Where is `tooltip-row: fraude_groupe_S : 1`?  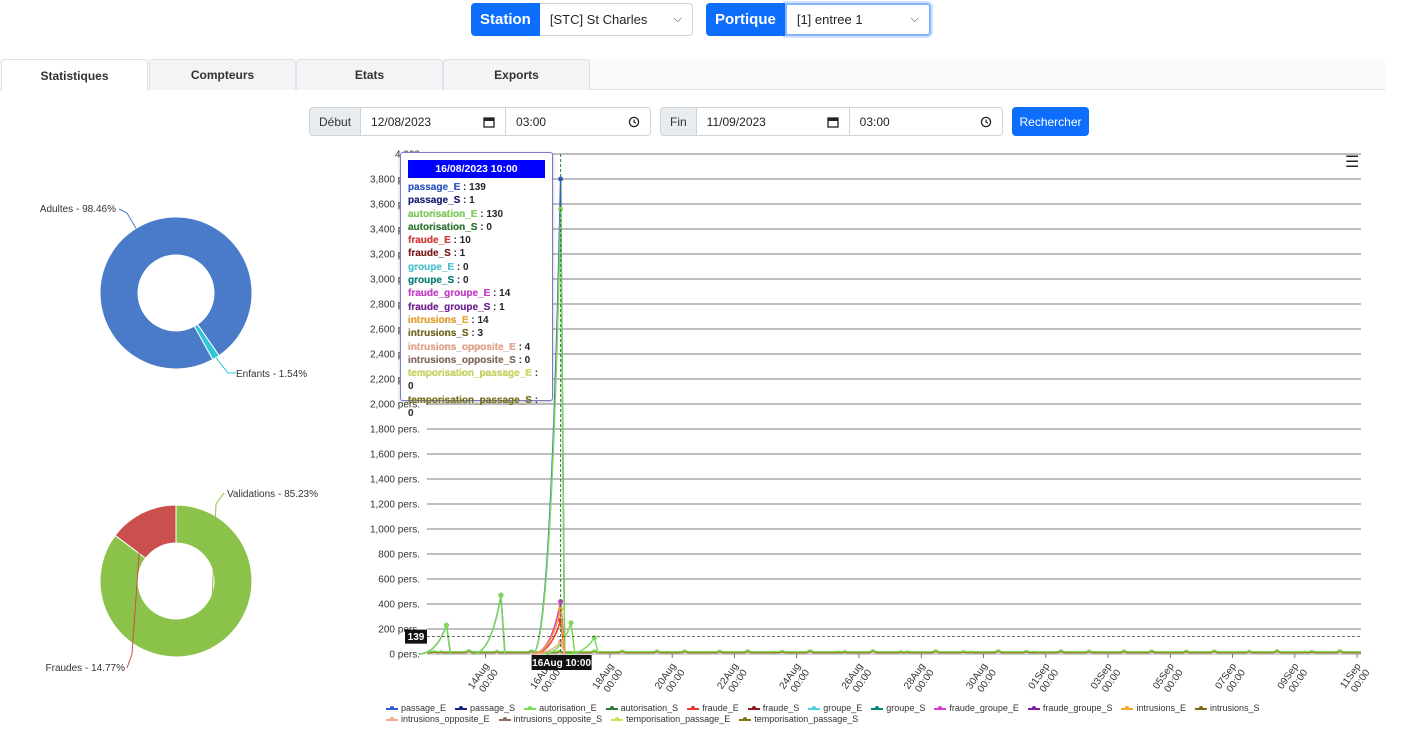 tooltip-row: fraude_groupe_S : 1 is located at coordinates (476, 307).